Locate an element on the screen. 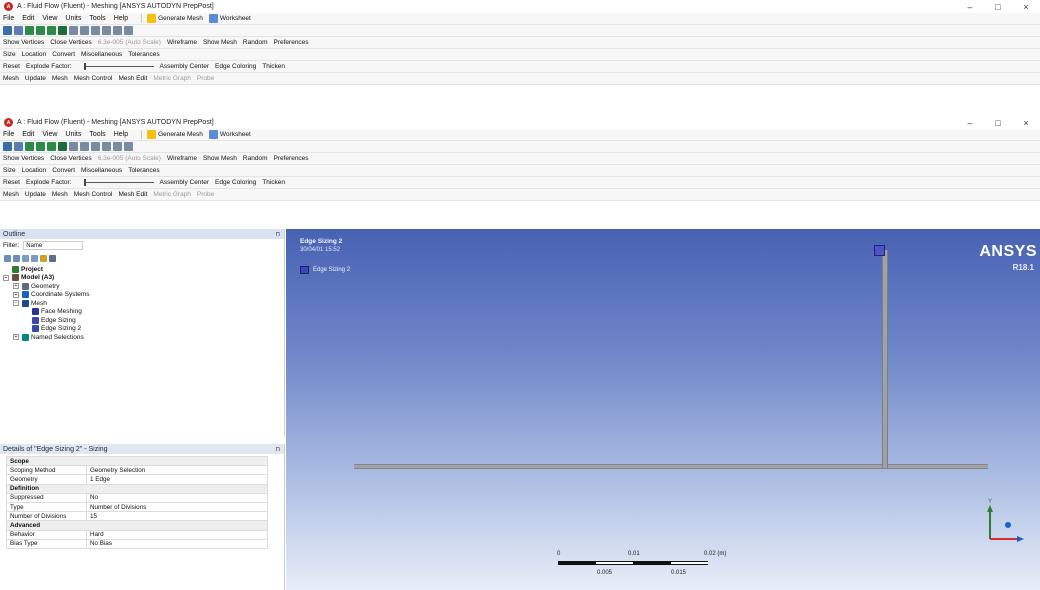  location-button: Location is located at coordinates (34, 170).